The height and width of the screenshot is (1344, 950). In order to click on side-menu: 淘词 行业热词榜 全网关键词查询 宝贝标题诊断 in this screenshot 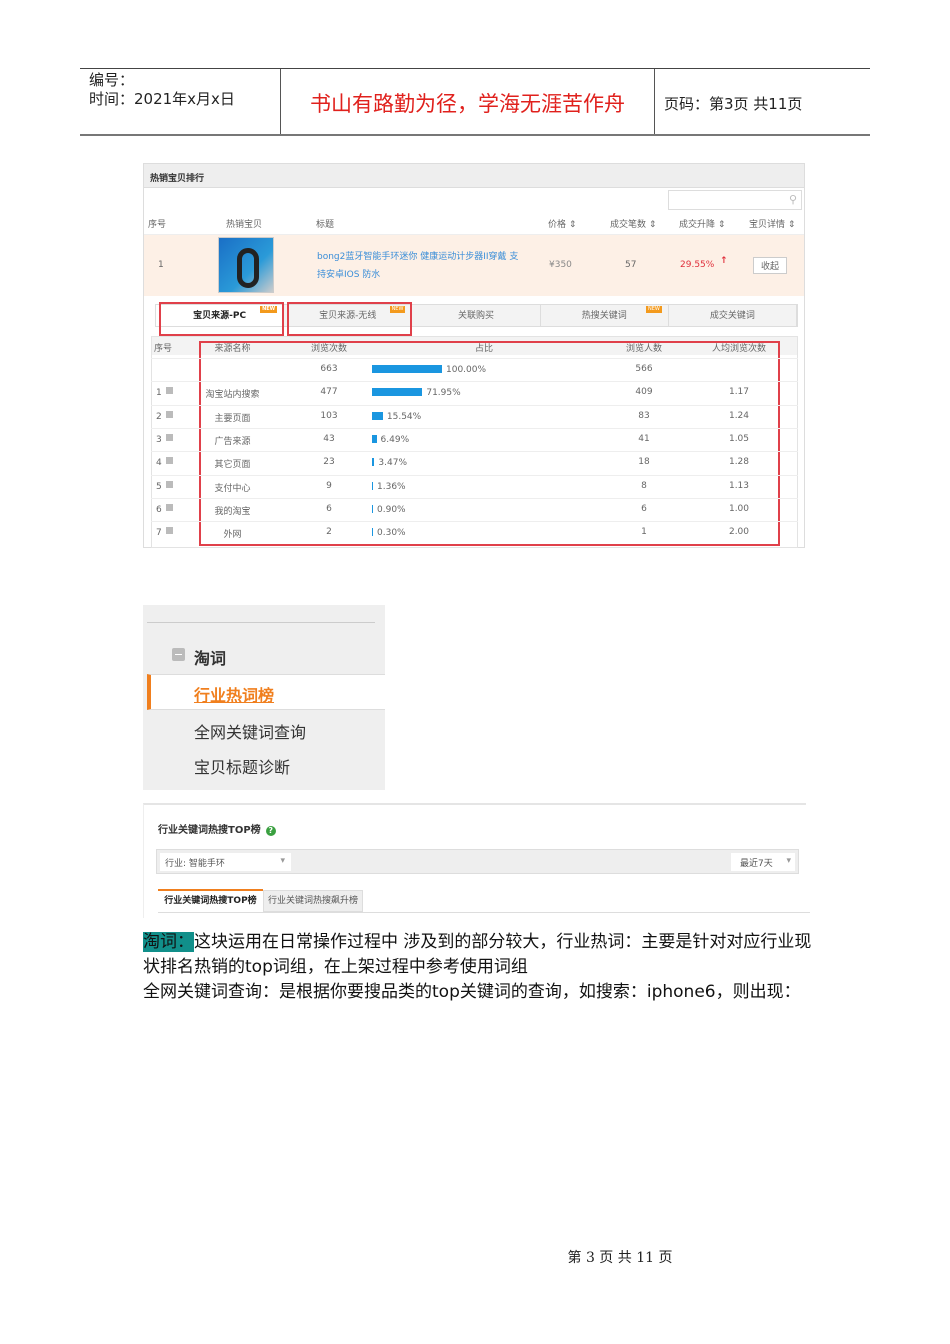, I will do `click(264, 697)`.